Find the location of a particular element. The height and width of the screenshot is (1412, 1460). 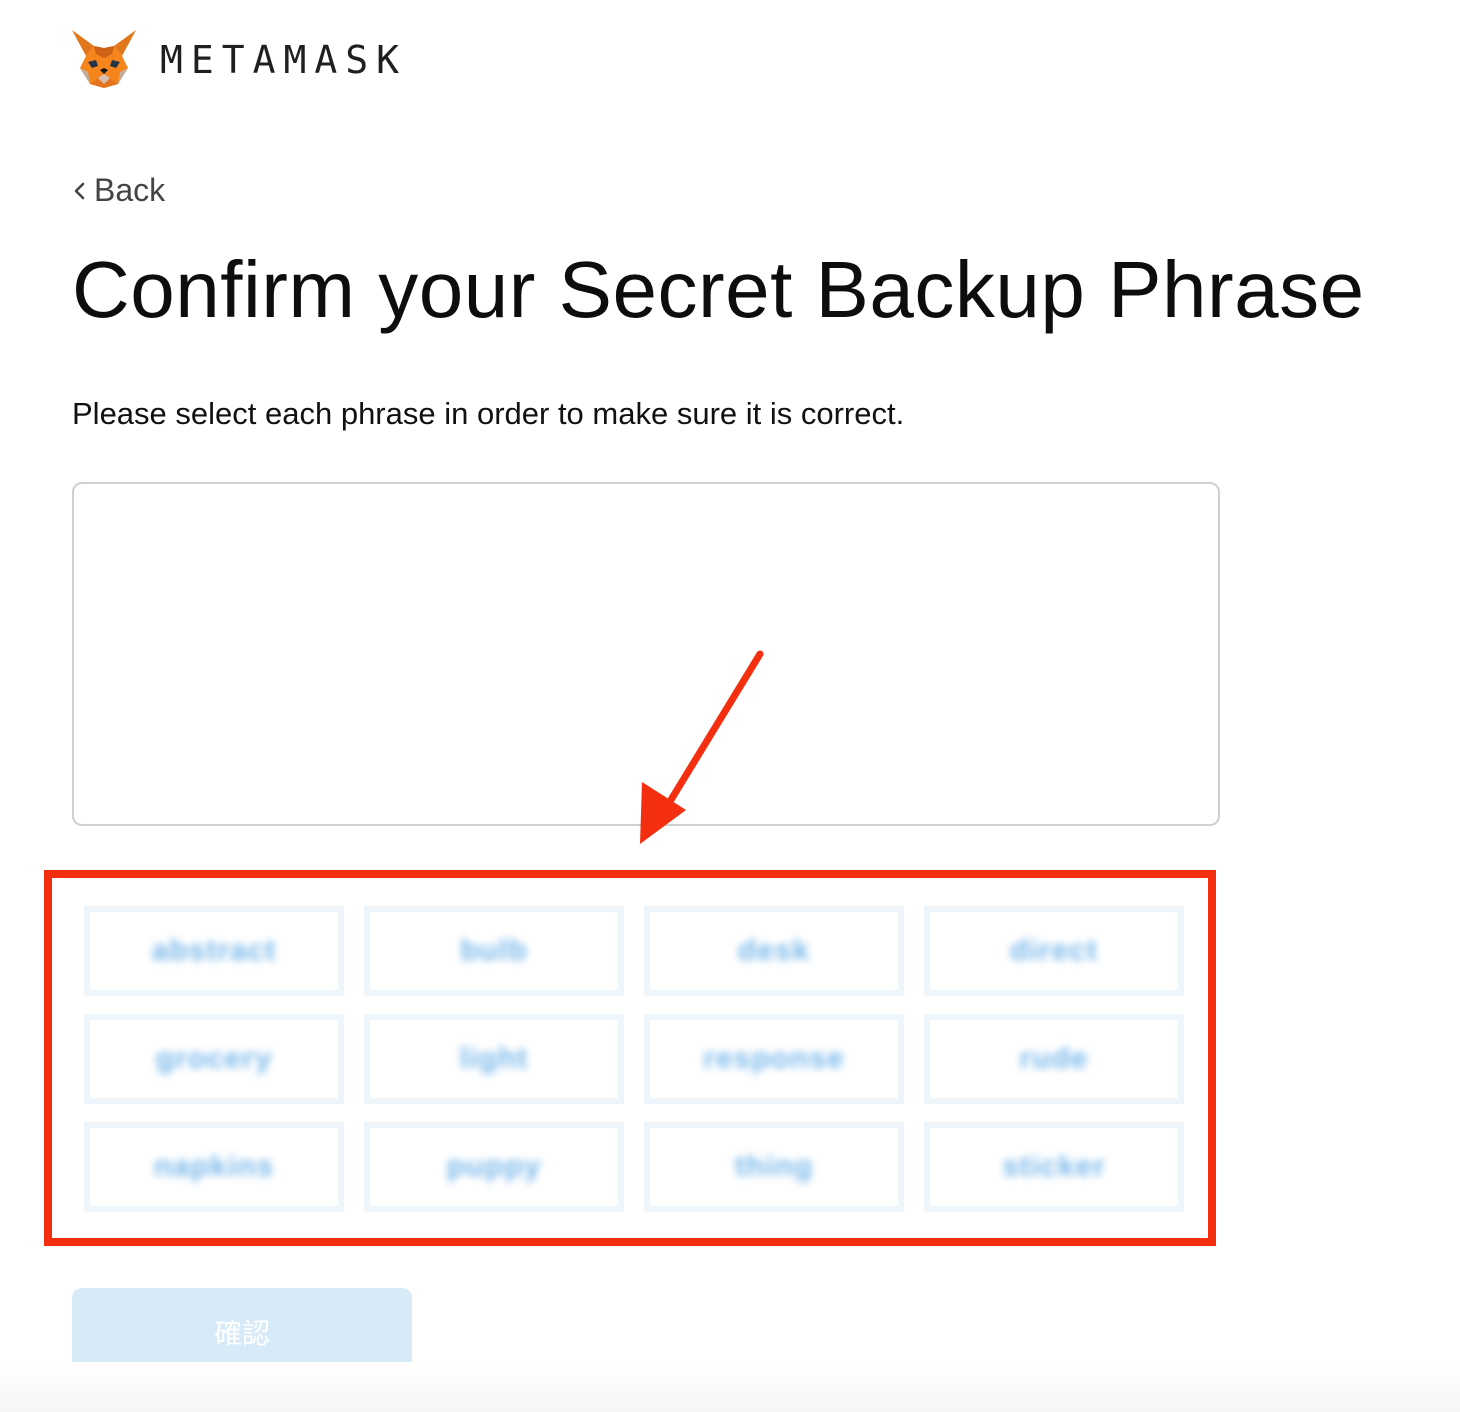

word-chip: desk is located at coordinates (774, 951).